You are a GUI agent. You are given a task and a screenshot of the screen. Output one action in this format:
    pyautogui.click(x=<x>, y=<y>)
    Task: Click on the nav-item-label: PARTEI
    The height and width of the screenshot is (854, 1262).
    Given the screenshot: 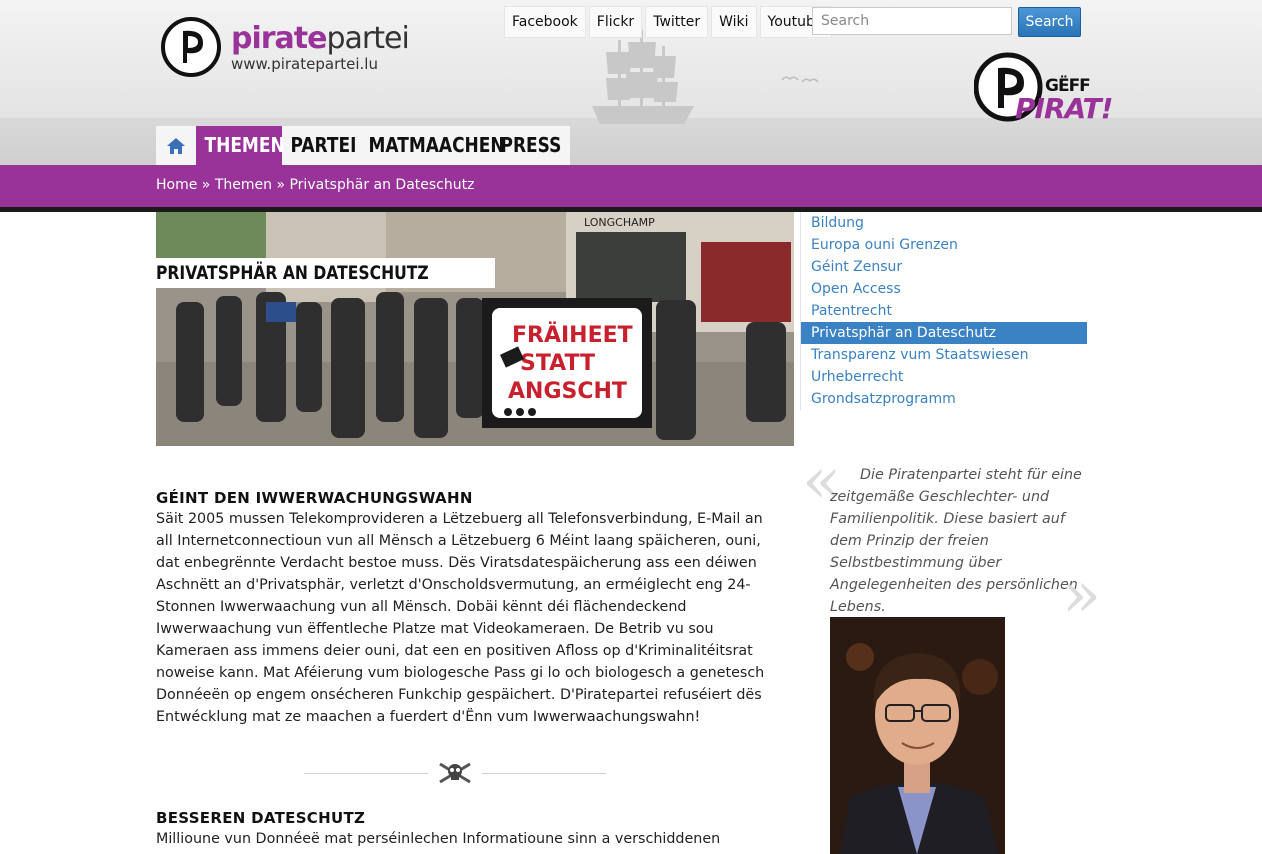 What is the action you would take?
    pyautogui.click(x=323, y=145)
    